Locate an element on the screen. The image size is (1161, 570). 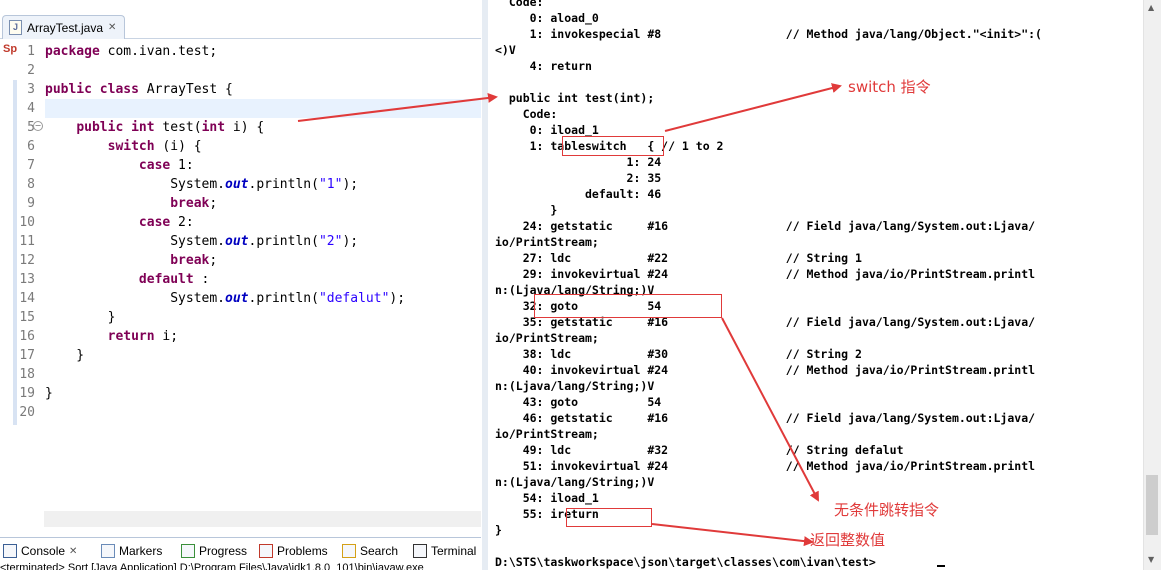
arrow-to-switch-label is located at coordinates (753, 107).